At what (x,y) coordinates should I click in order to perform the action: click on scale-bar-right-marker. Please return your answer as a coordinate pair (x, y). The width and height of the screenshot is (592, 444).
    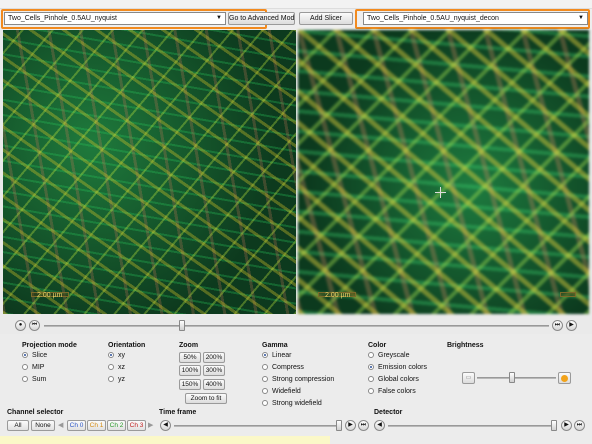
    Looking at the image, I should click on (568, 294).